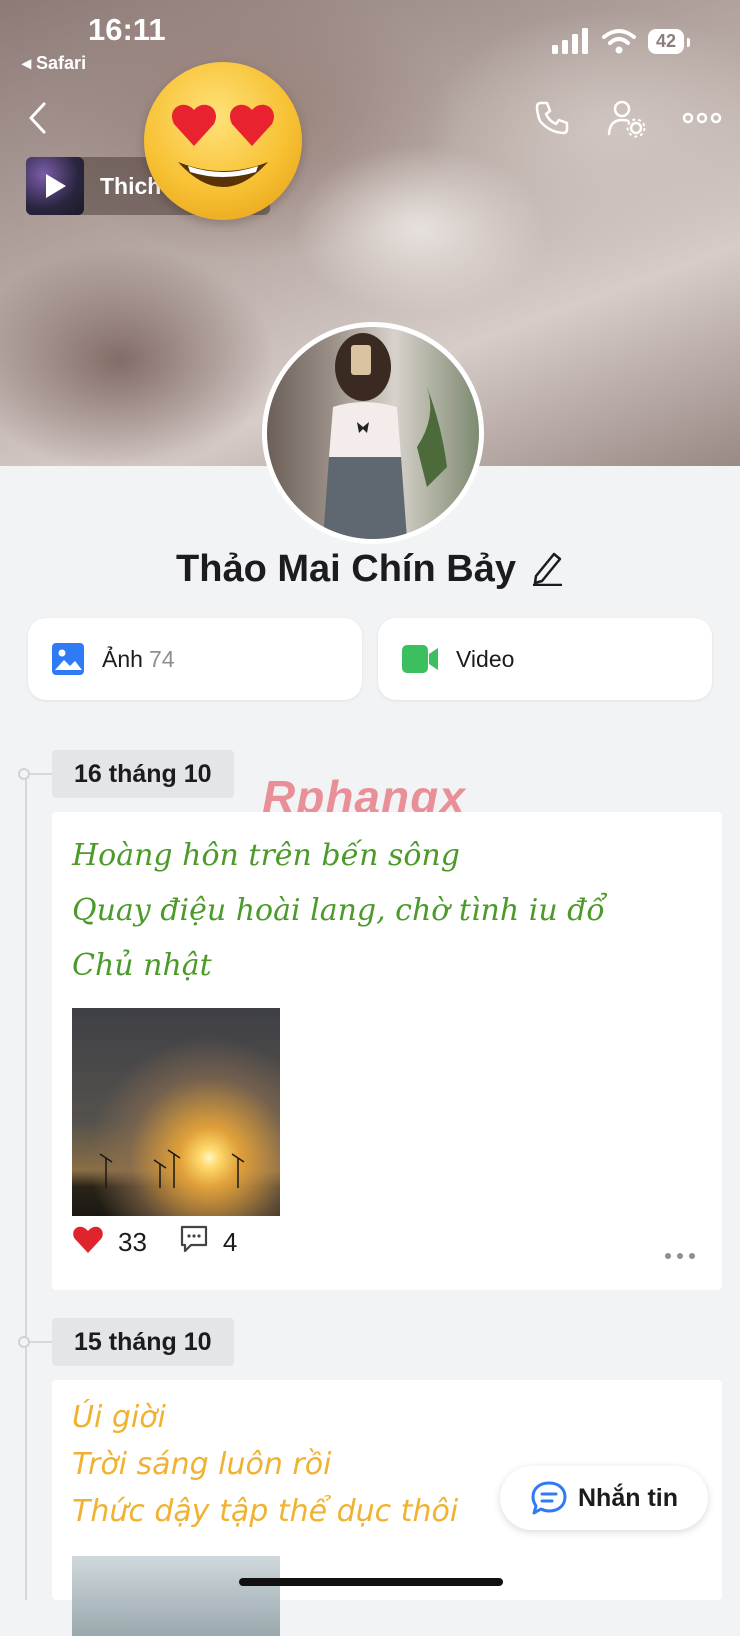  Describe the element at coordinates (68, 659) in the screenshot. I see `image-icon` at that location.